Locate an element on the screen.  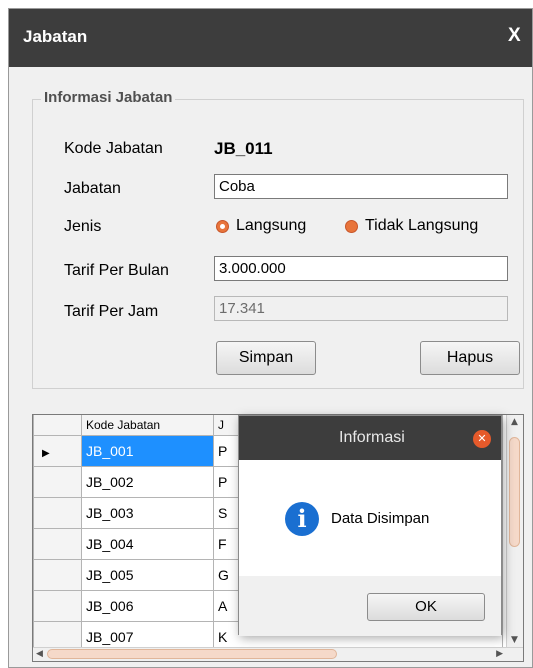
hapus-button: Hapus is located at coordinates (470, 358).